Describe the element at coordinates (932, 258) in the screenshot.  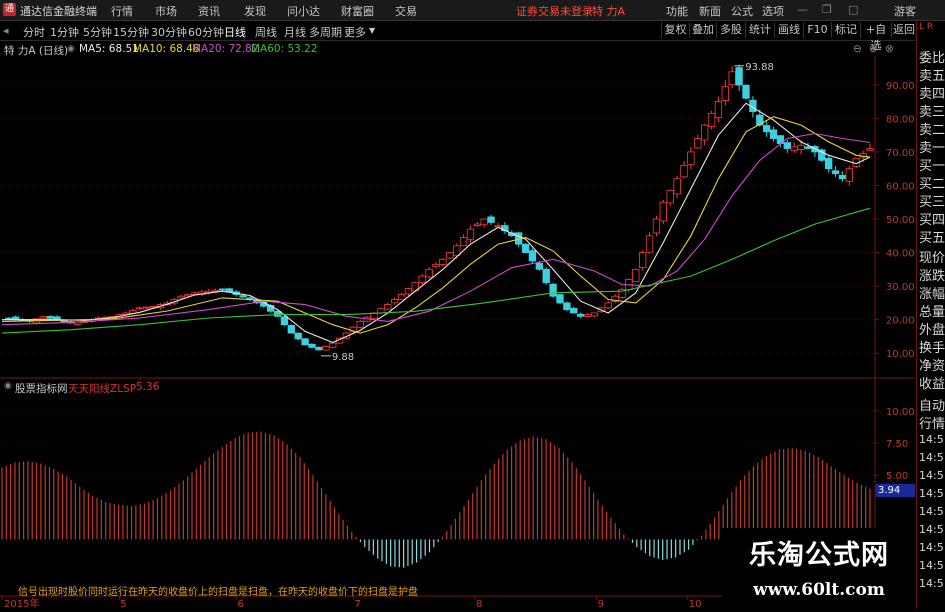
I see `side-xianjia: 现价` at that location.